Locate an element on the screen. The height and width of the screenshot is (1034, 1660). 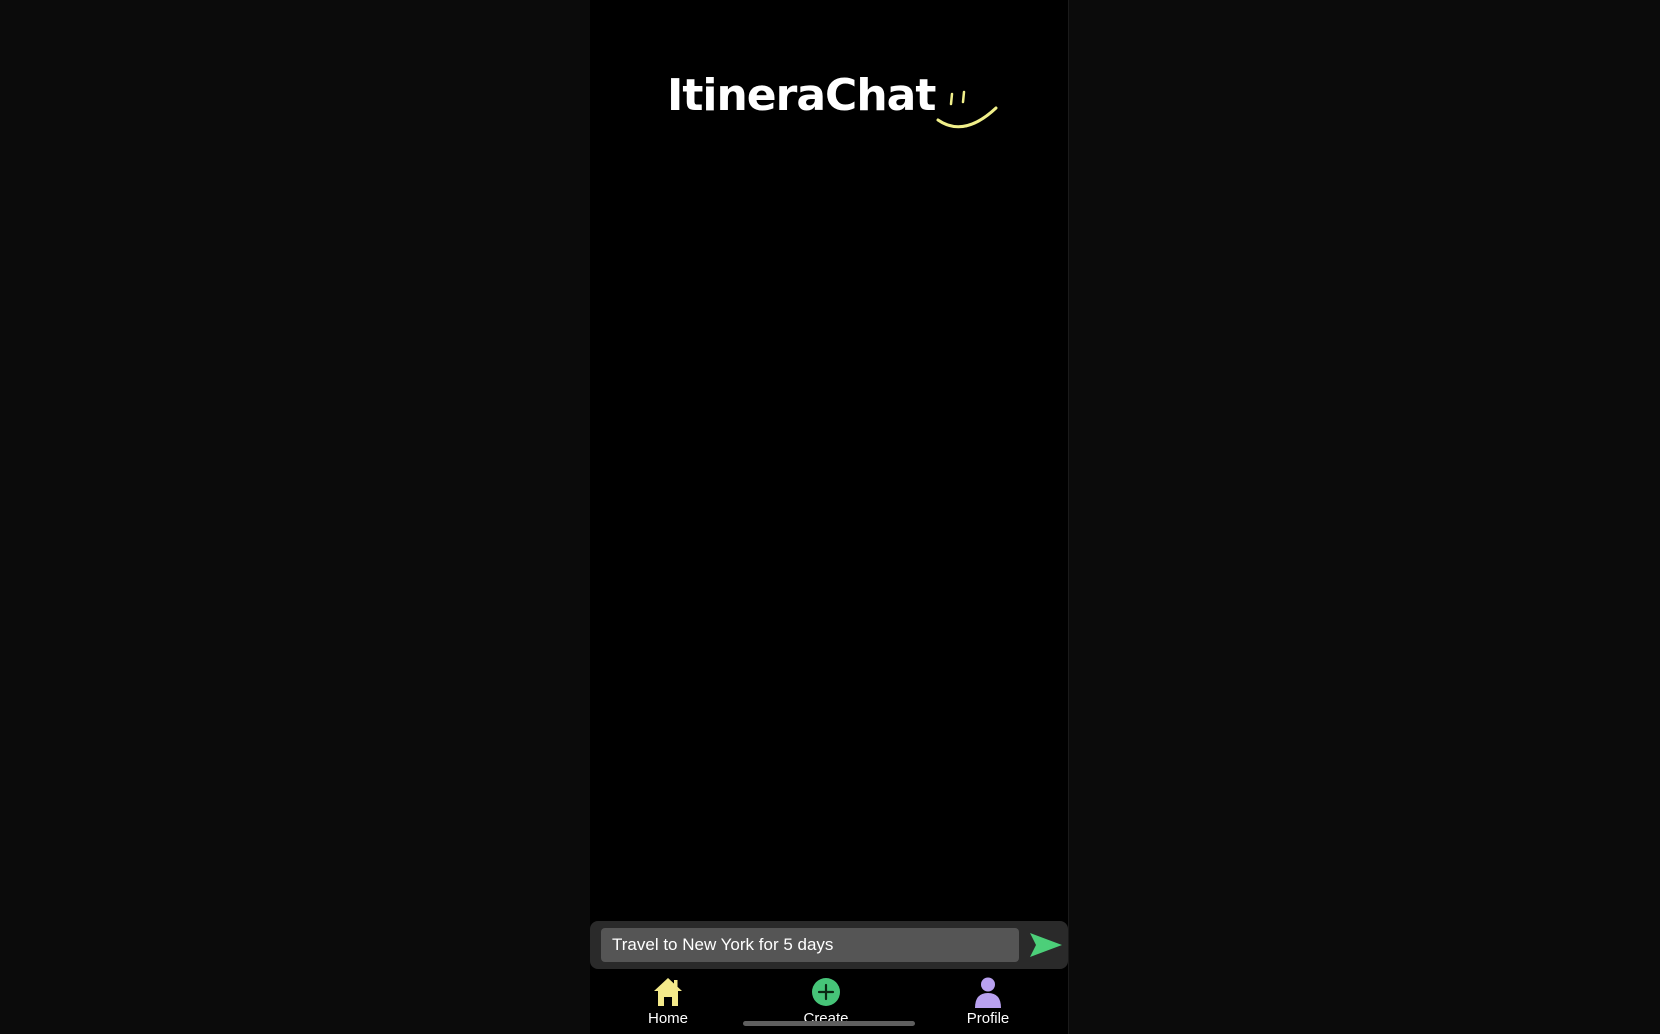
message-composer is located at coordinates (829, 945).